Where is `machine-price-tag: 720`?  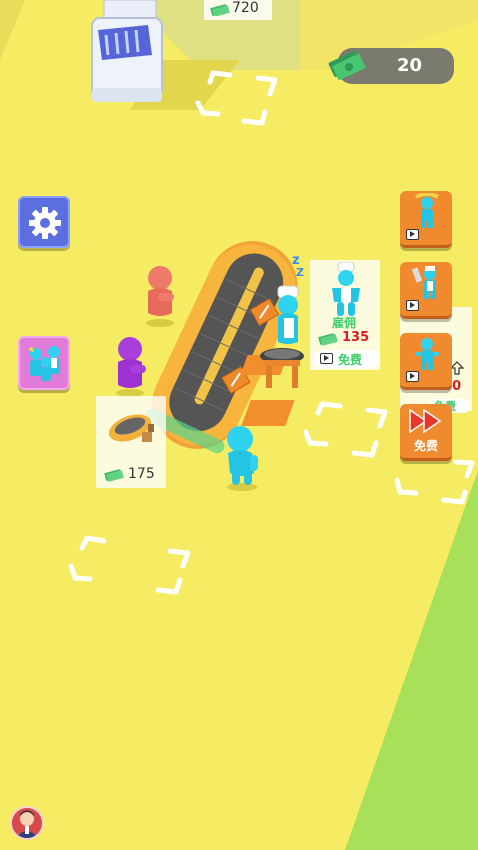
machine-price-tag: 720 is located at coordinates (238, 10).